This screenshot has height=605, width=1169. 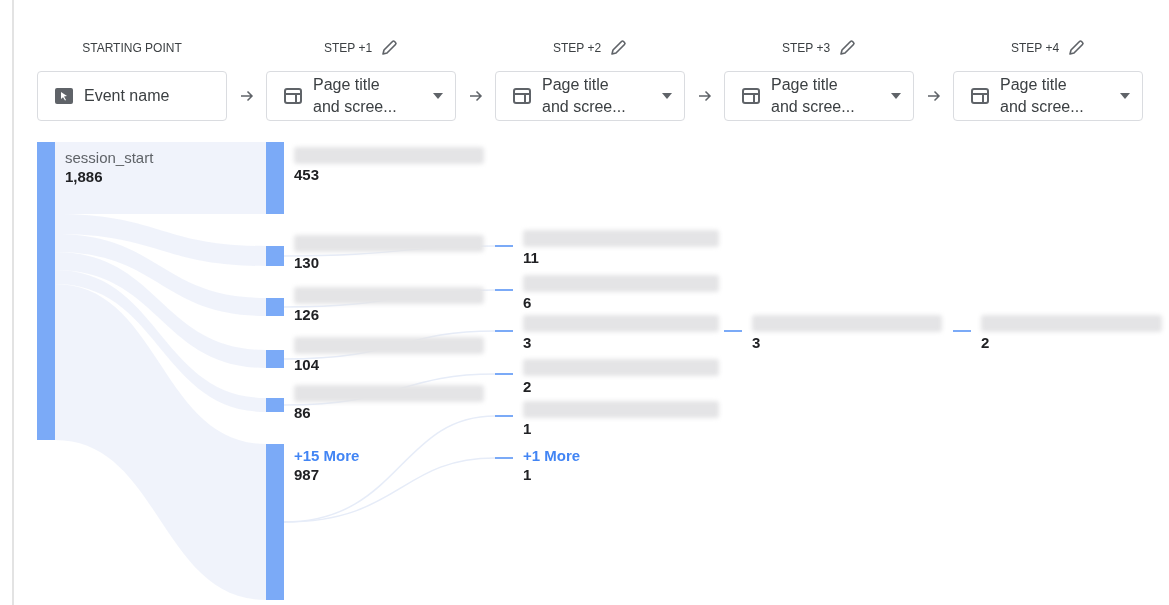 What do you see at coordinates (307, 174) in the screenshot?
I see `node-value: 453` at bounding box center [307, 174].